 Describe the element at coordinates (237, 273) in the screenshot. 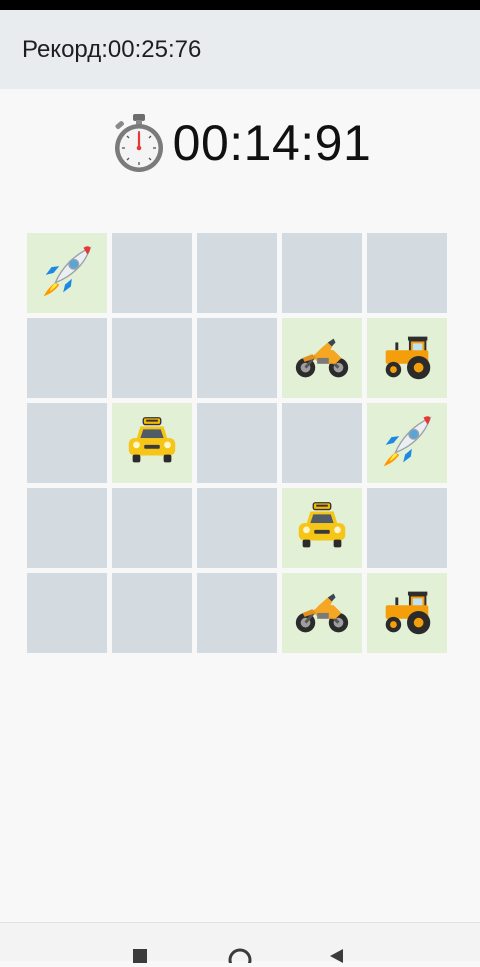

I see `tile-hidden-r1c3` at that location.